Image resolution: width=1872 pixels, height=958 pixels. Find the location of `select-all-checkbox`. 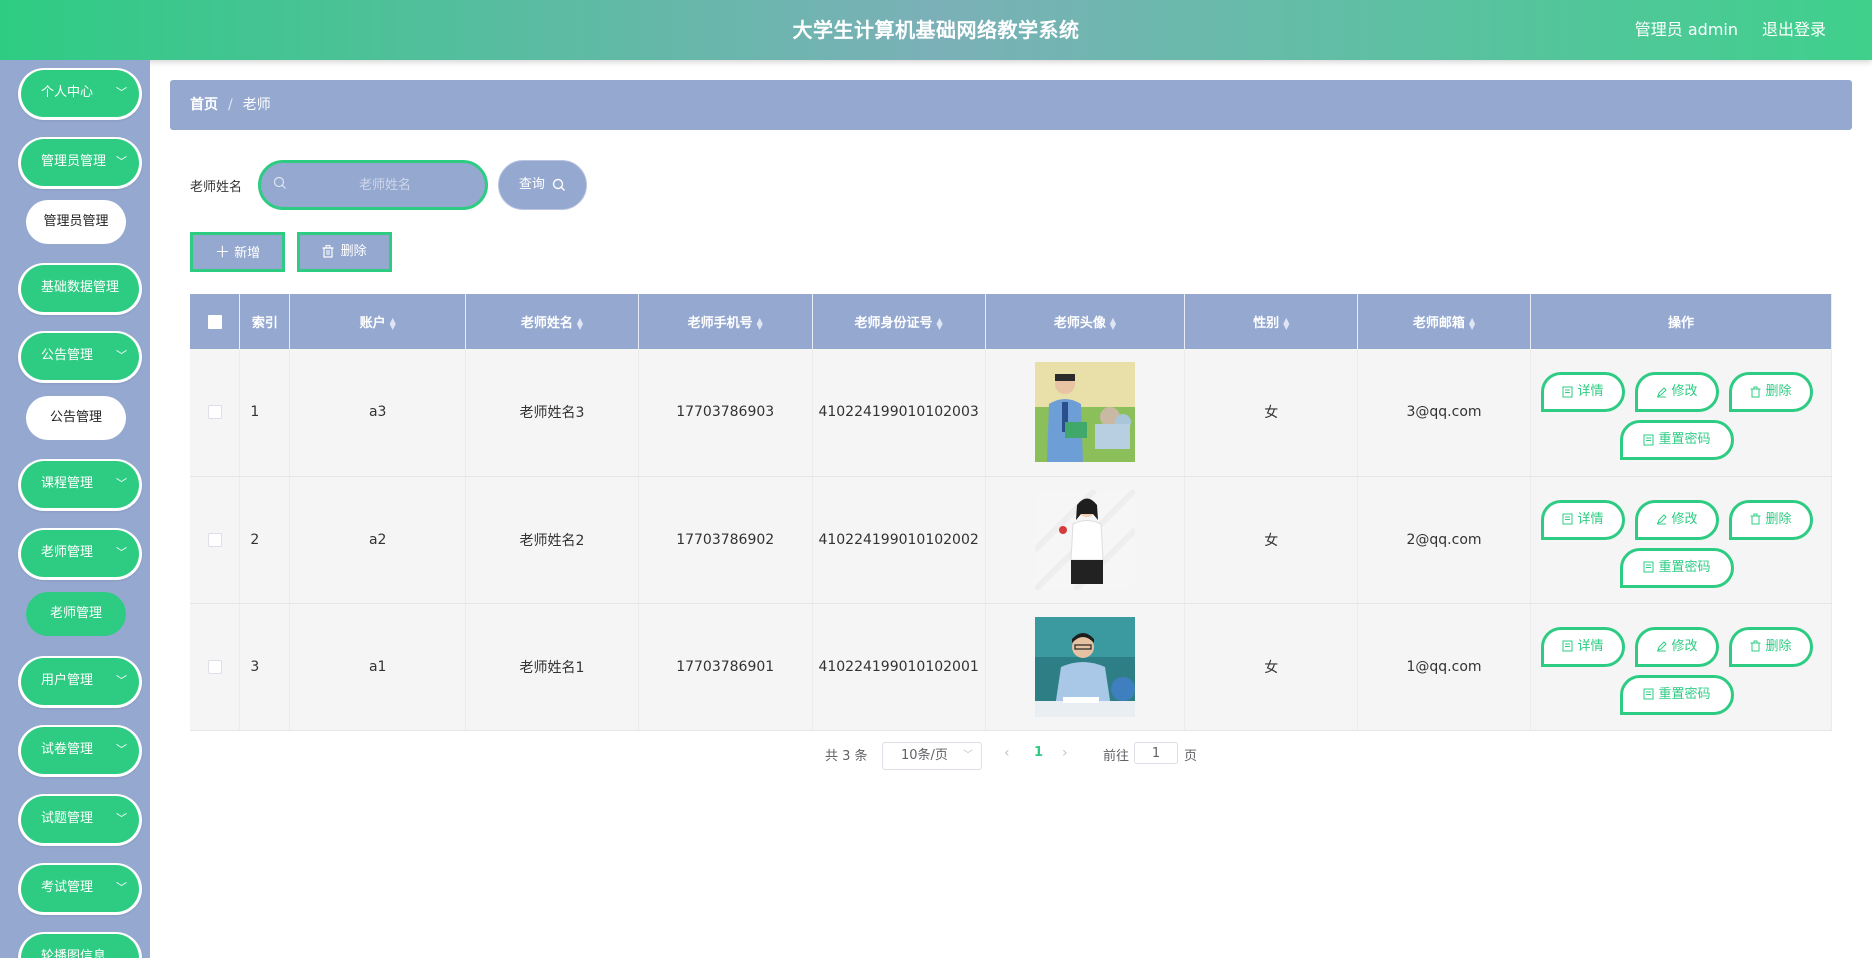

select-all-checkbox is located at coordinates (215, 321).